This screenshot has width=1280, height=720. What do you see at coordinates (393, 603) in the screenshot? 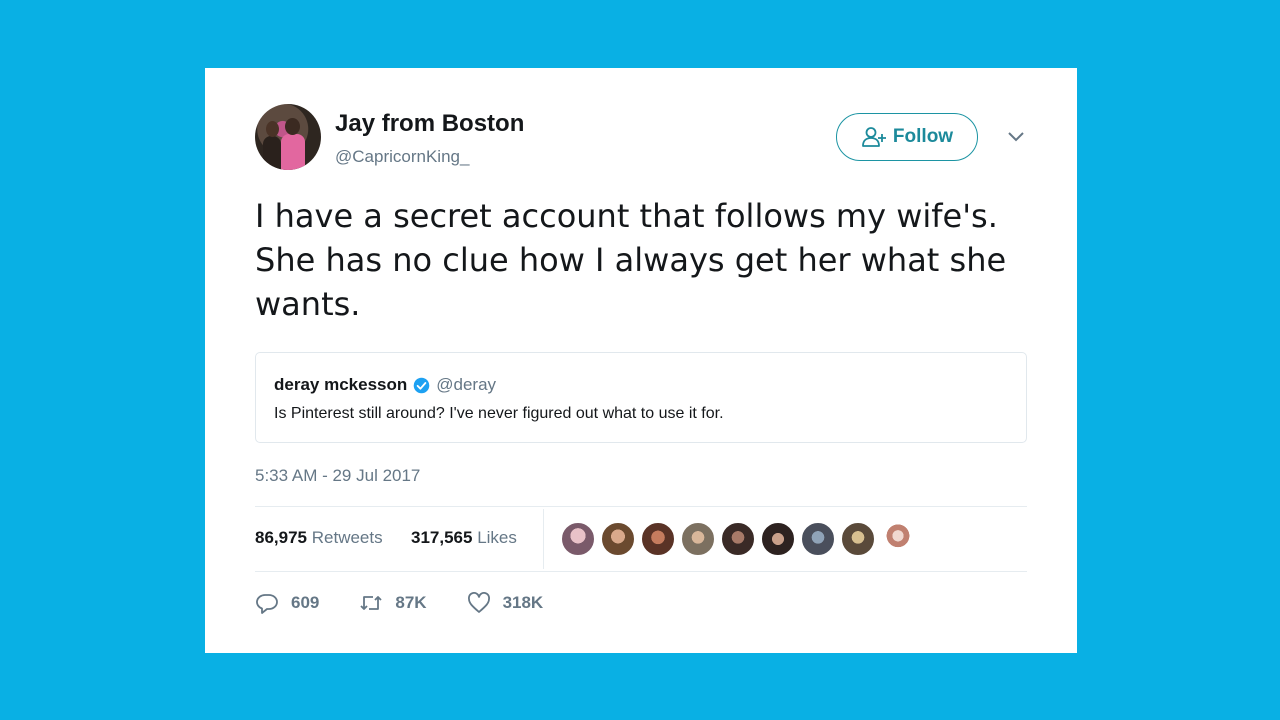
I see `retweet-button: 87K` at bounding box center [393, 603].